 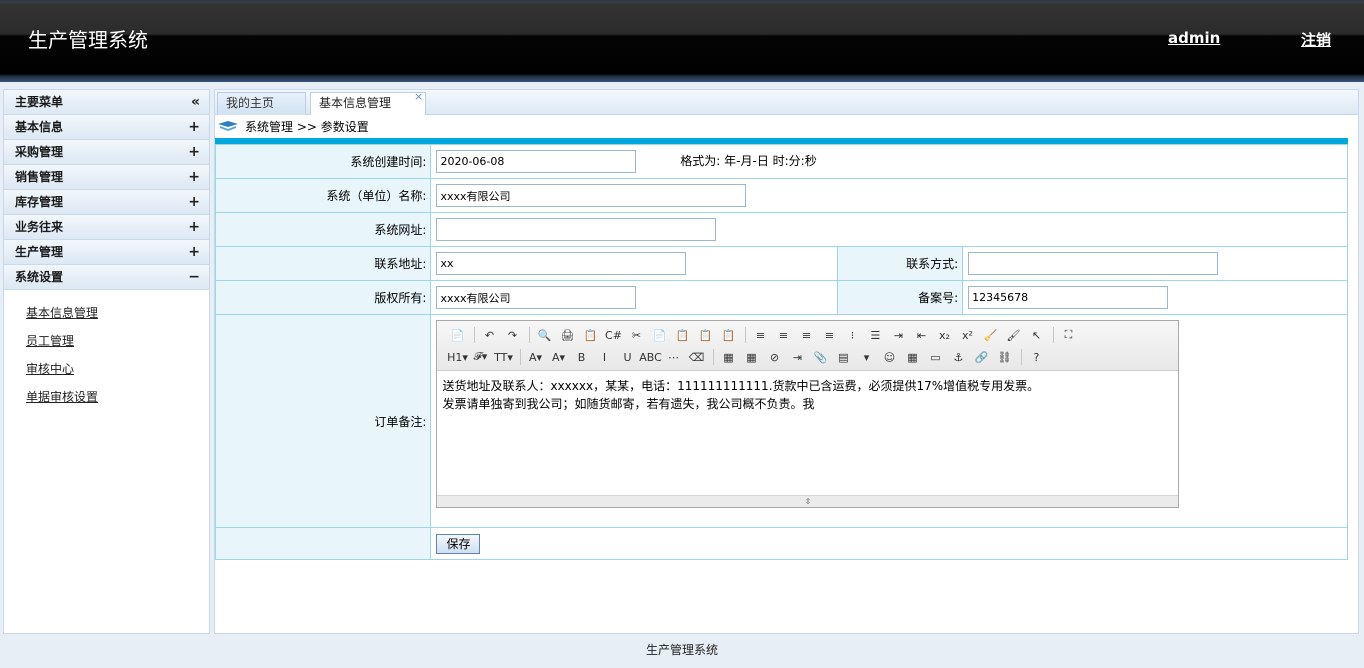 I want to click on toolbar-button-icon: ↶, so click(x=489, y=335).